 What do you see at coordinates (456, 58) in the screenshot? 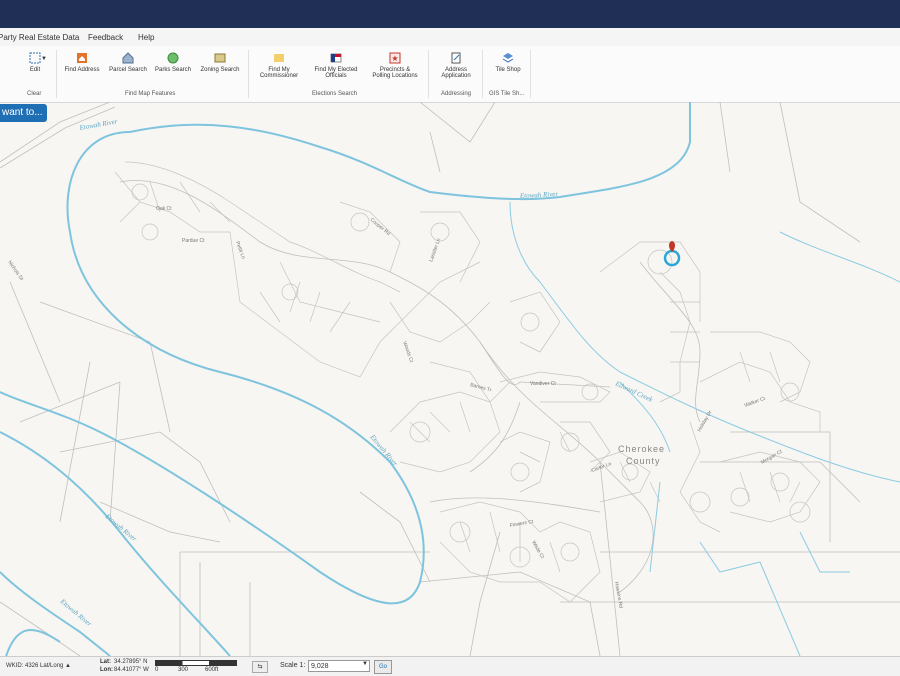
I see `document-edit-icon` at bounding box center [456, 58].